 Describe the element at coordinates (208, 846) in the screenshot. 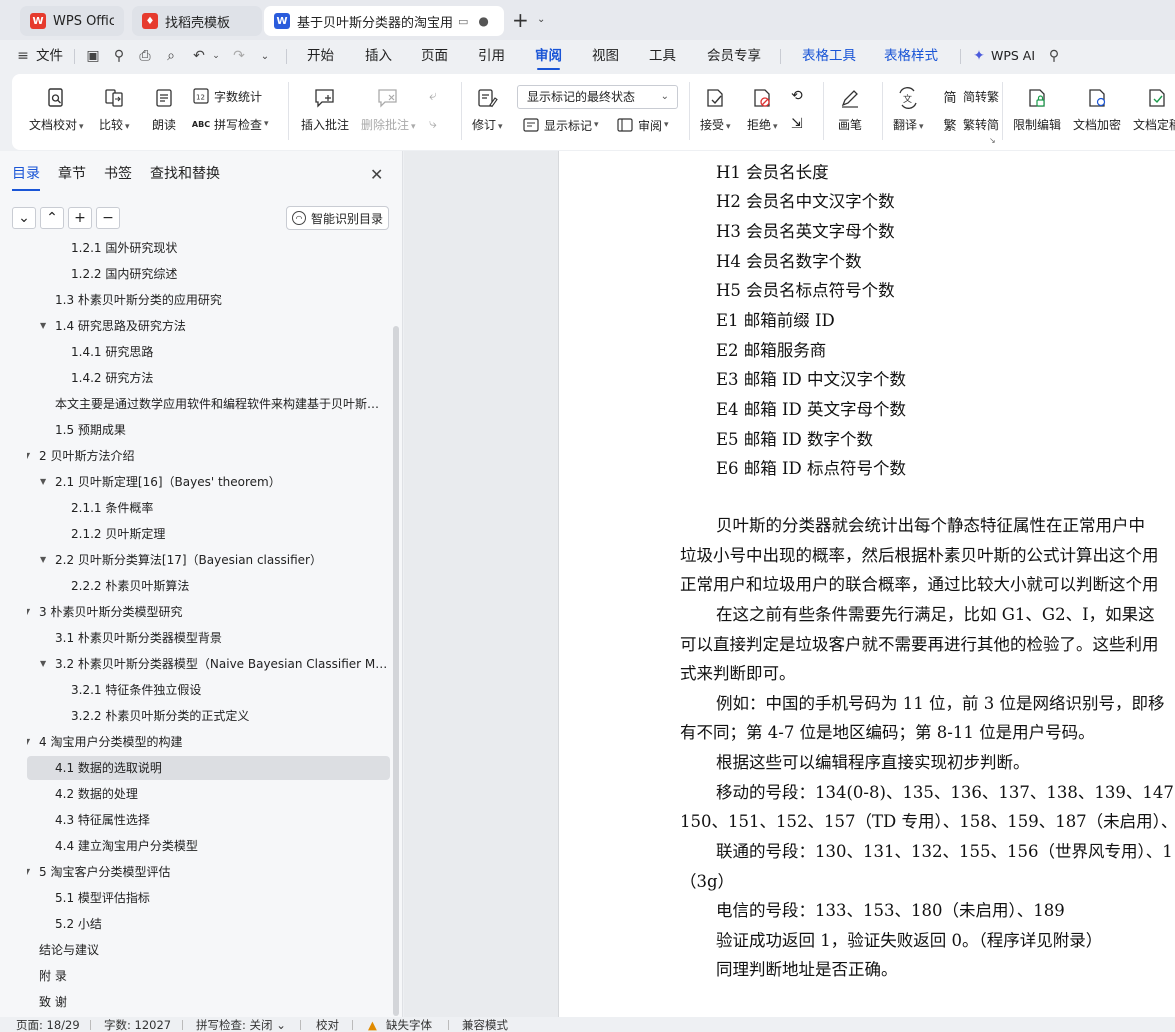

I see `toc-item: 4.4 建立淘宝用户分类模型` at that location.